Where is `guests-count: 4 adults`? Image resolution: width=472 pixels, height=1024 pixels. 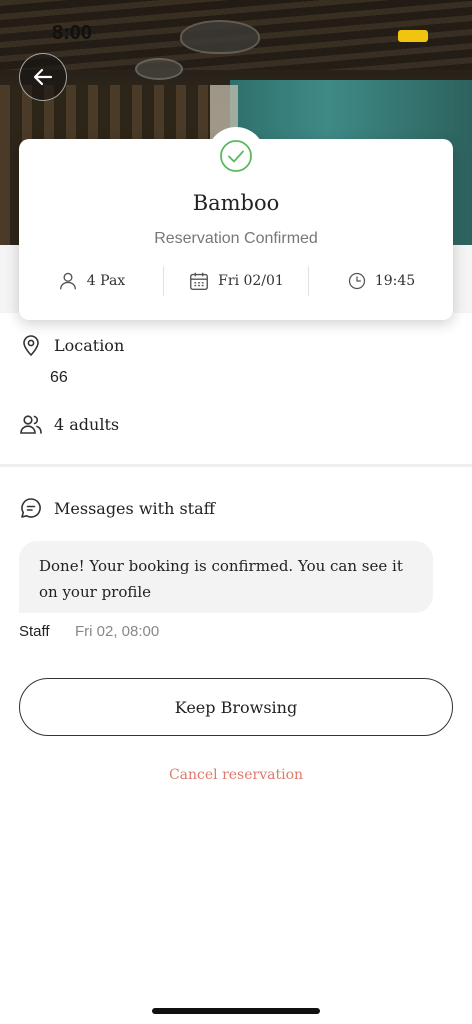 guests-count: 4 adults is located at coordinates (87, 424).